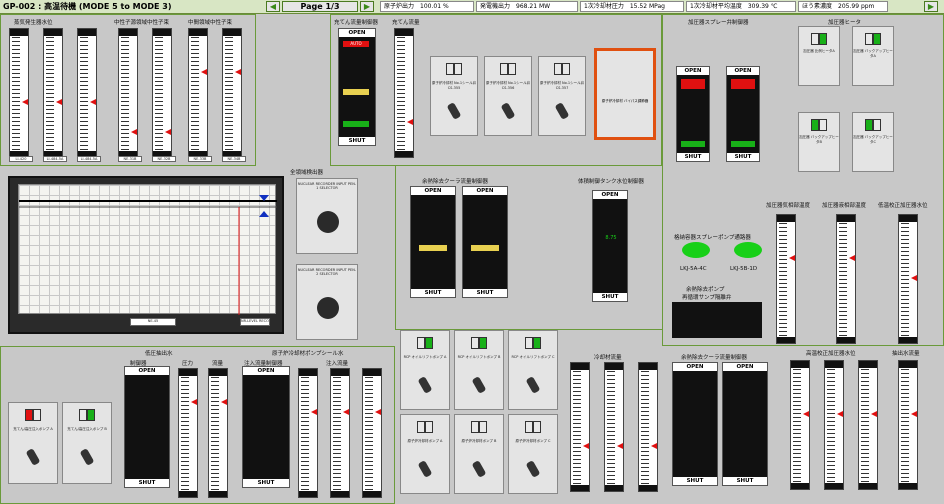 This screenshot has height=504, width=944. I want to click on cs-357-switch: 原子炉冷却材 No.1シール弁 CS-357, so click(562, 96).